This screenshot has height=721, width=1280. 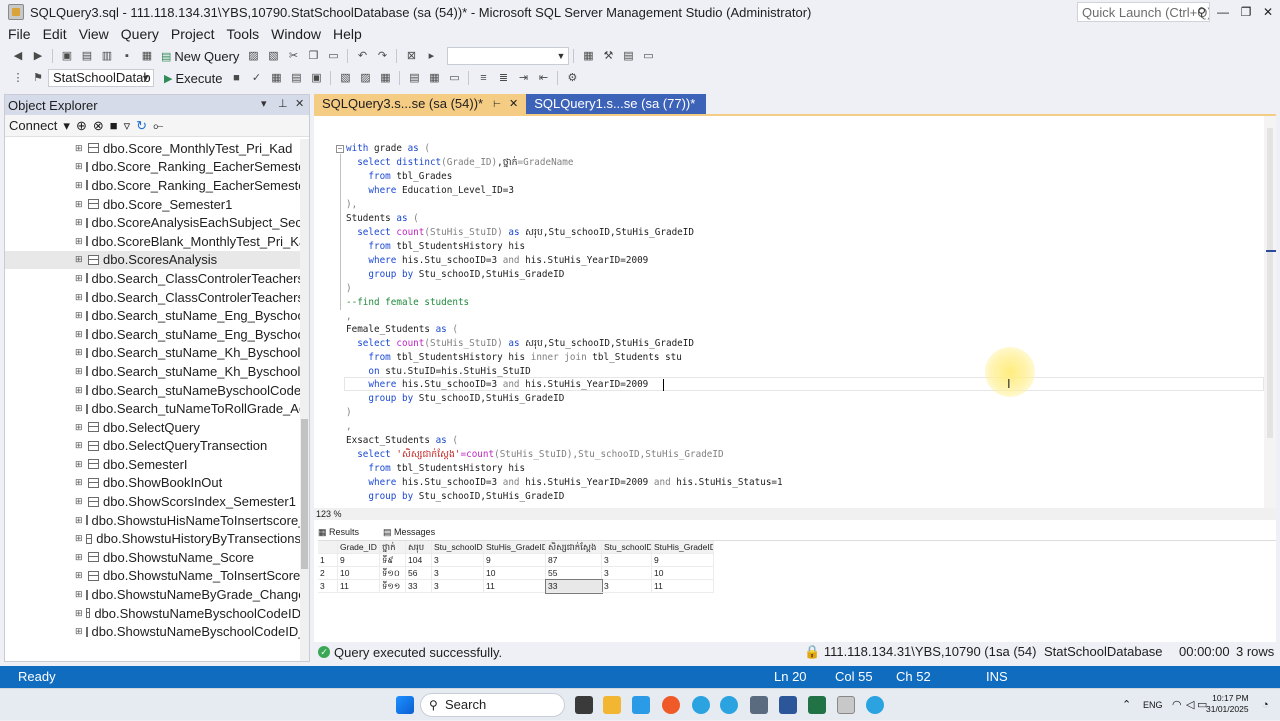 I want to click on tree-item: ⊞ dbo.ScoreAnalysisEachSubject_Secc, so click(x=153, y=222).